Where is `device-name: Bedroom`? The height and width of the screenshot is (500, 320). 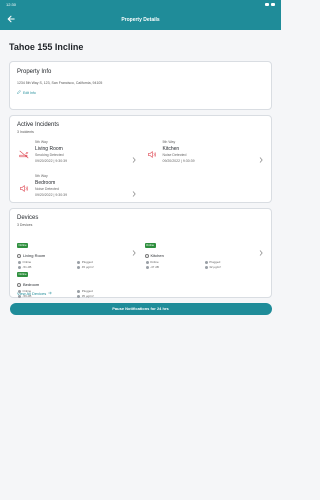 device-name: Bedroom is located at coordinates (31, 284).